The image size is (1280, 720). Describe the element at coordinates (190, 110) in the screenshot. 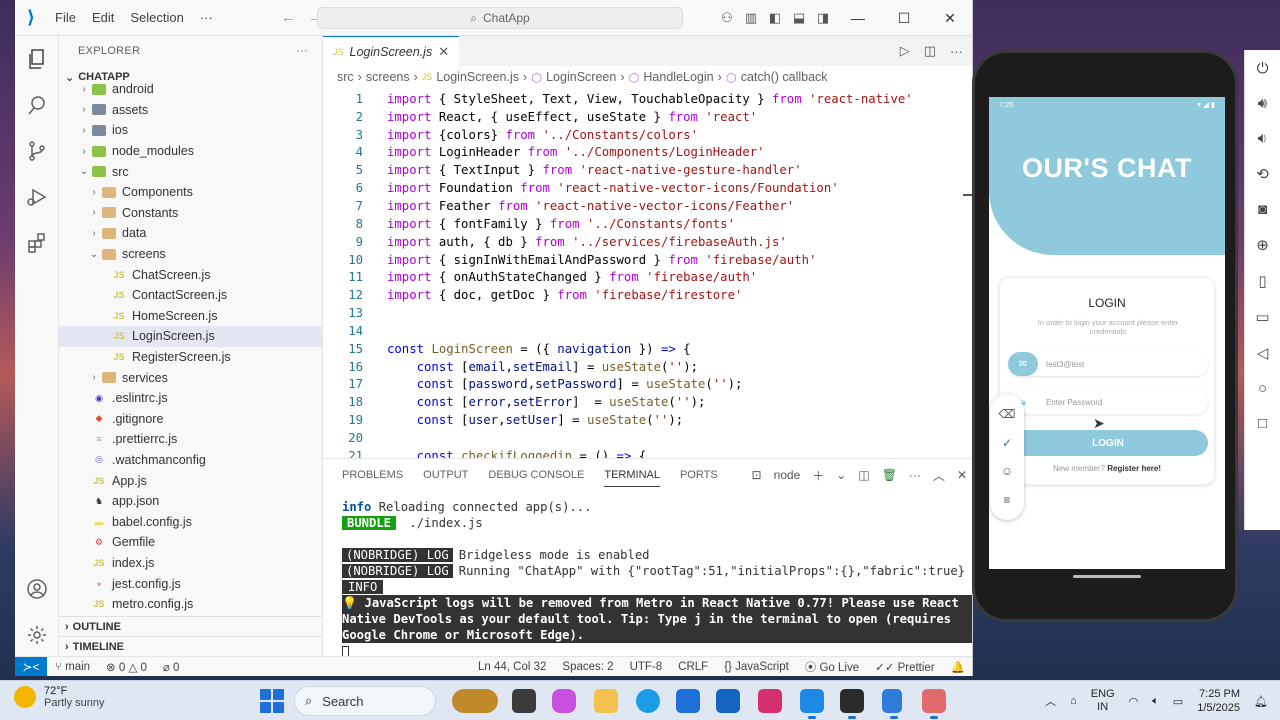

I see `tree-item: › assets` at that location.